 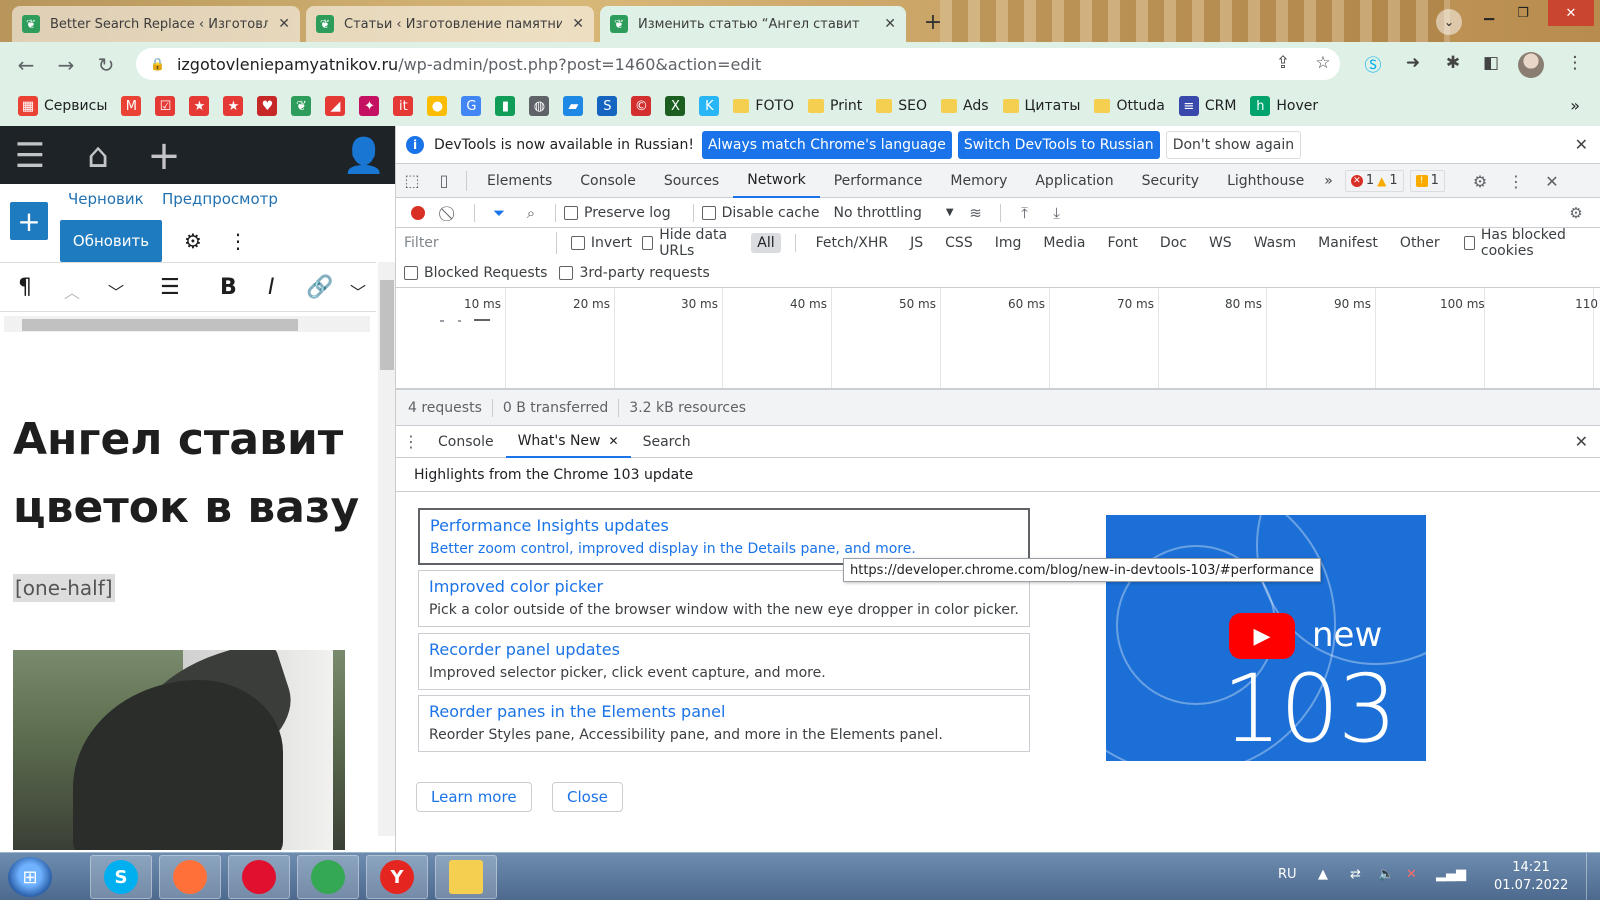 What do you see at coordinates (1262, 636) in the screenshot?
I see `youtube-play-icon: ▶` at bounding box center [1262, 636].